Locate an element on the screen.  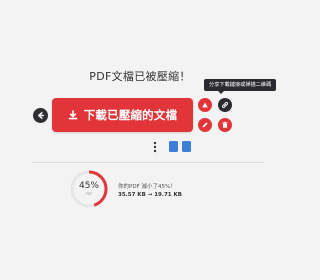
link-icon is located at coordinates (225, 105).